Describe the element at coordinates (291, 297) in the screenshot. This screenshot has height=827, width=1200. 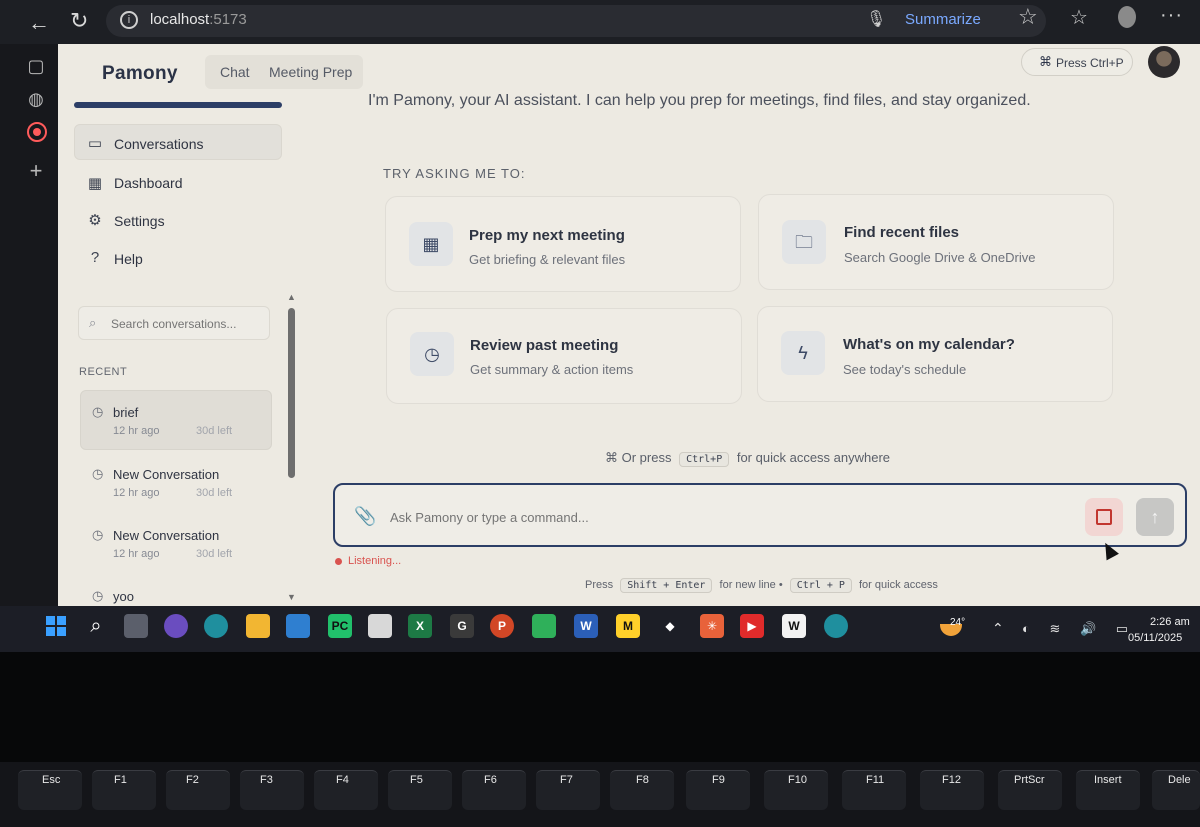
I see `scroll-up-arrow-icon: ▲` at that location.